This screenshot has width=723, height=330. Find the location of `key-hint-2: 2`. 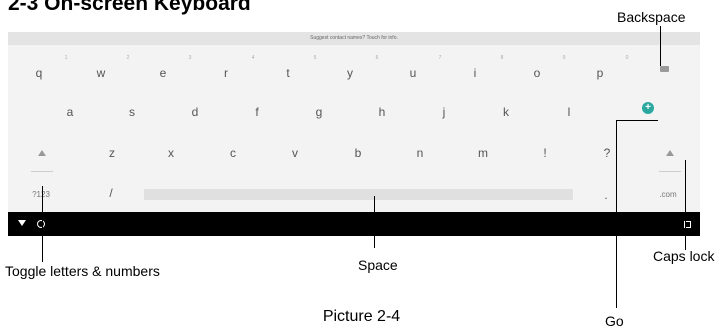

key-hint-2: 2 is located at coordinates (128, 58).